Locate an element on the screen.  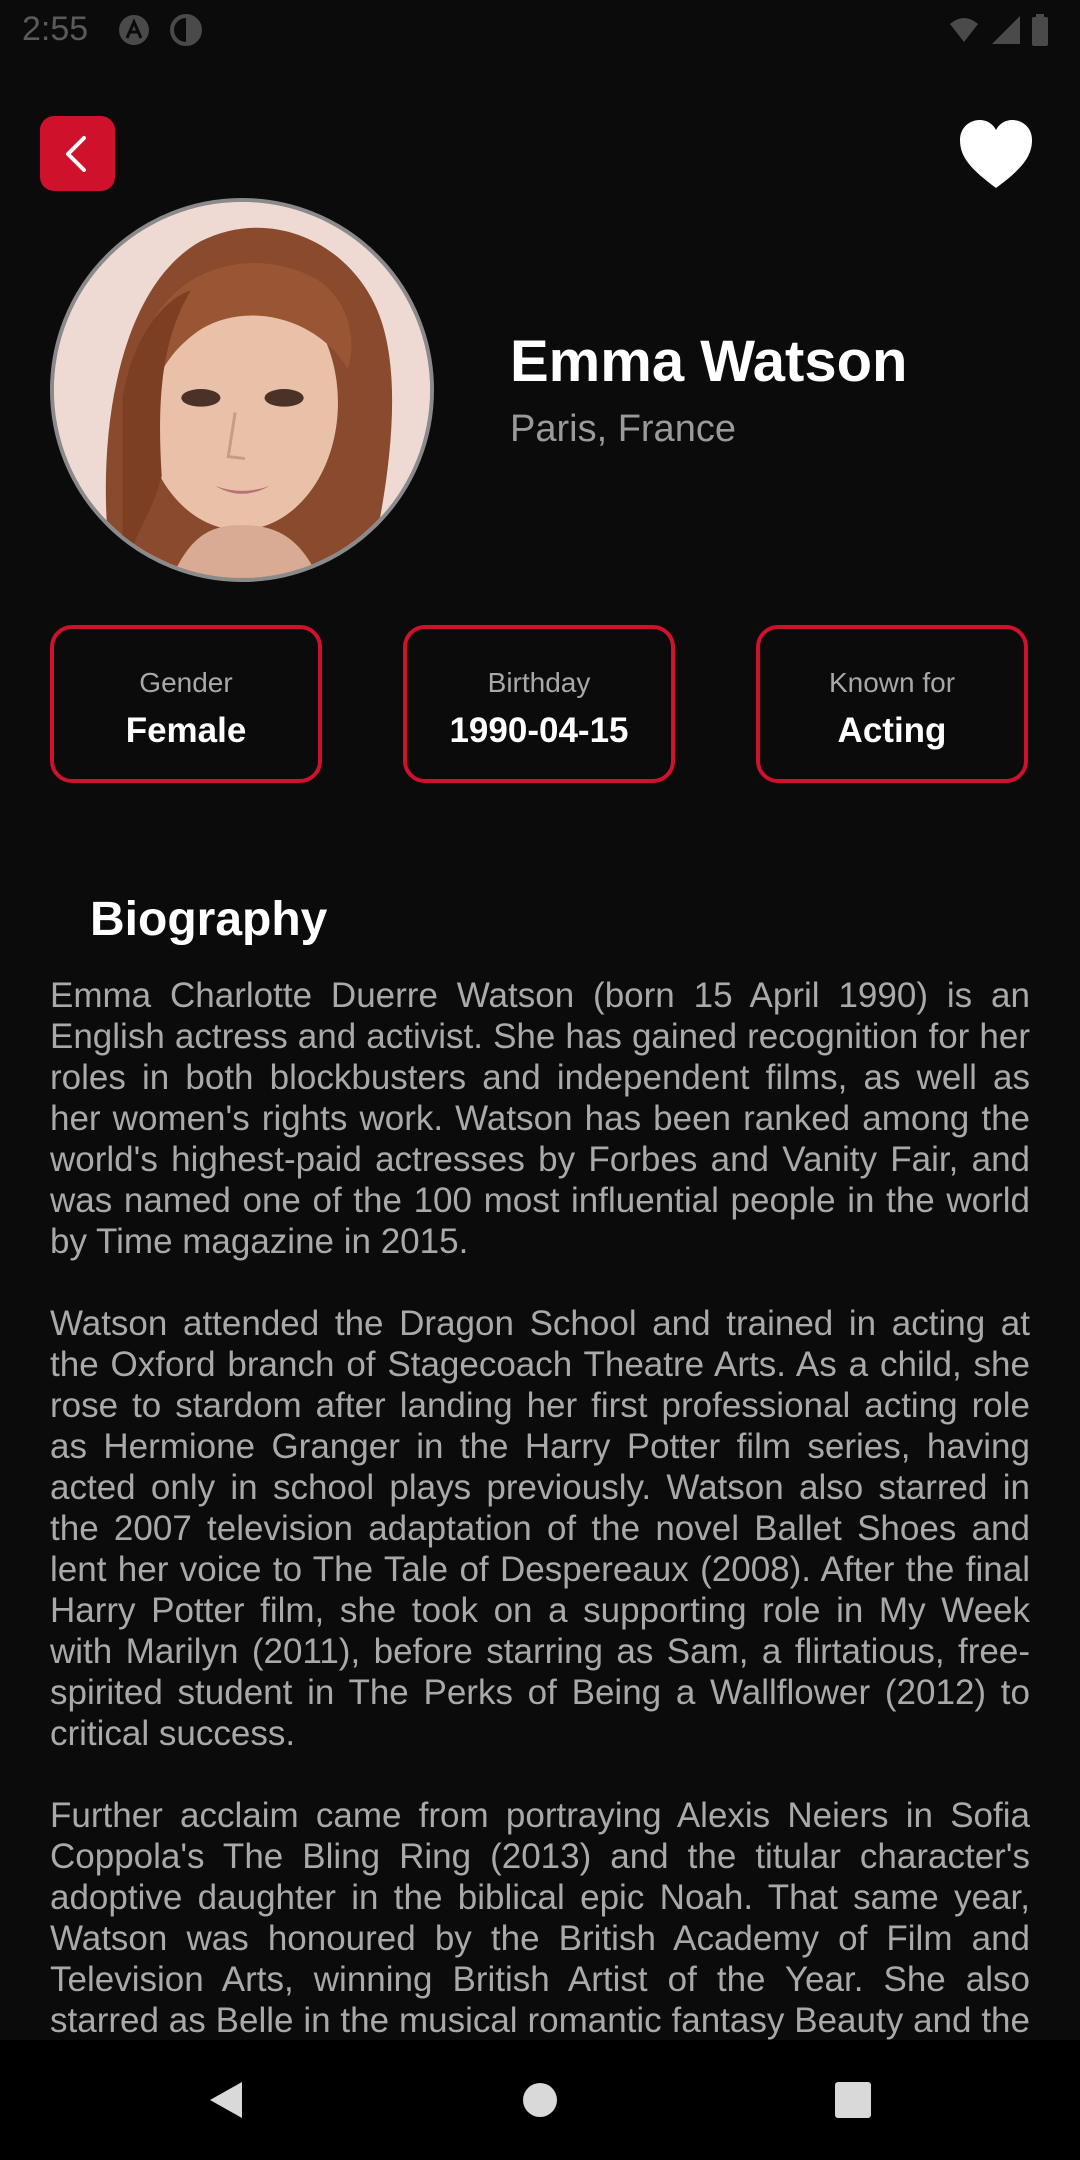
info-card-label: Birthday is located at coordinates (539, 682).